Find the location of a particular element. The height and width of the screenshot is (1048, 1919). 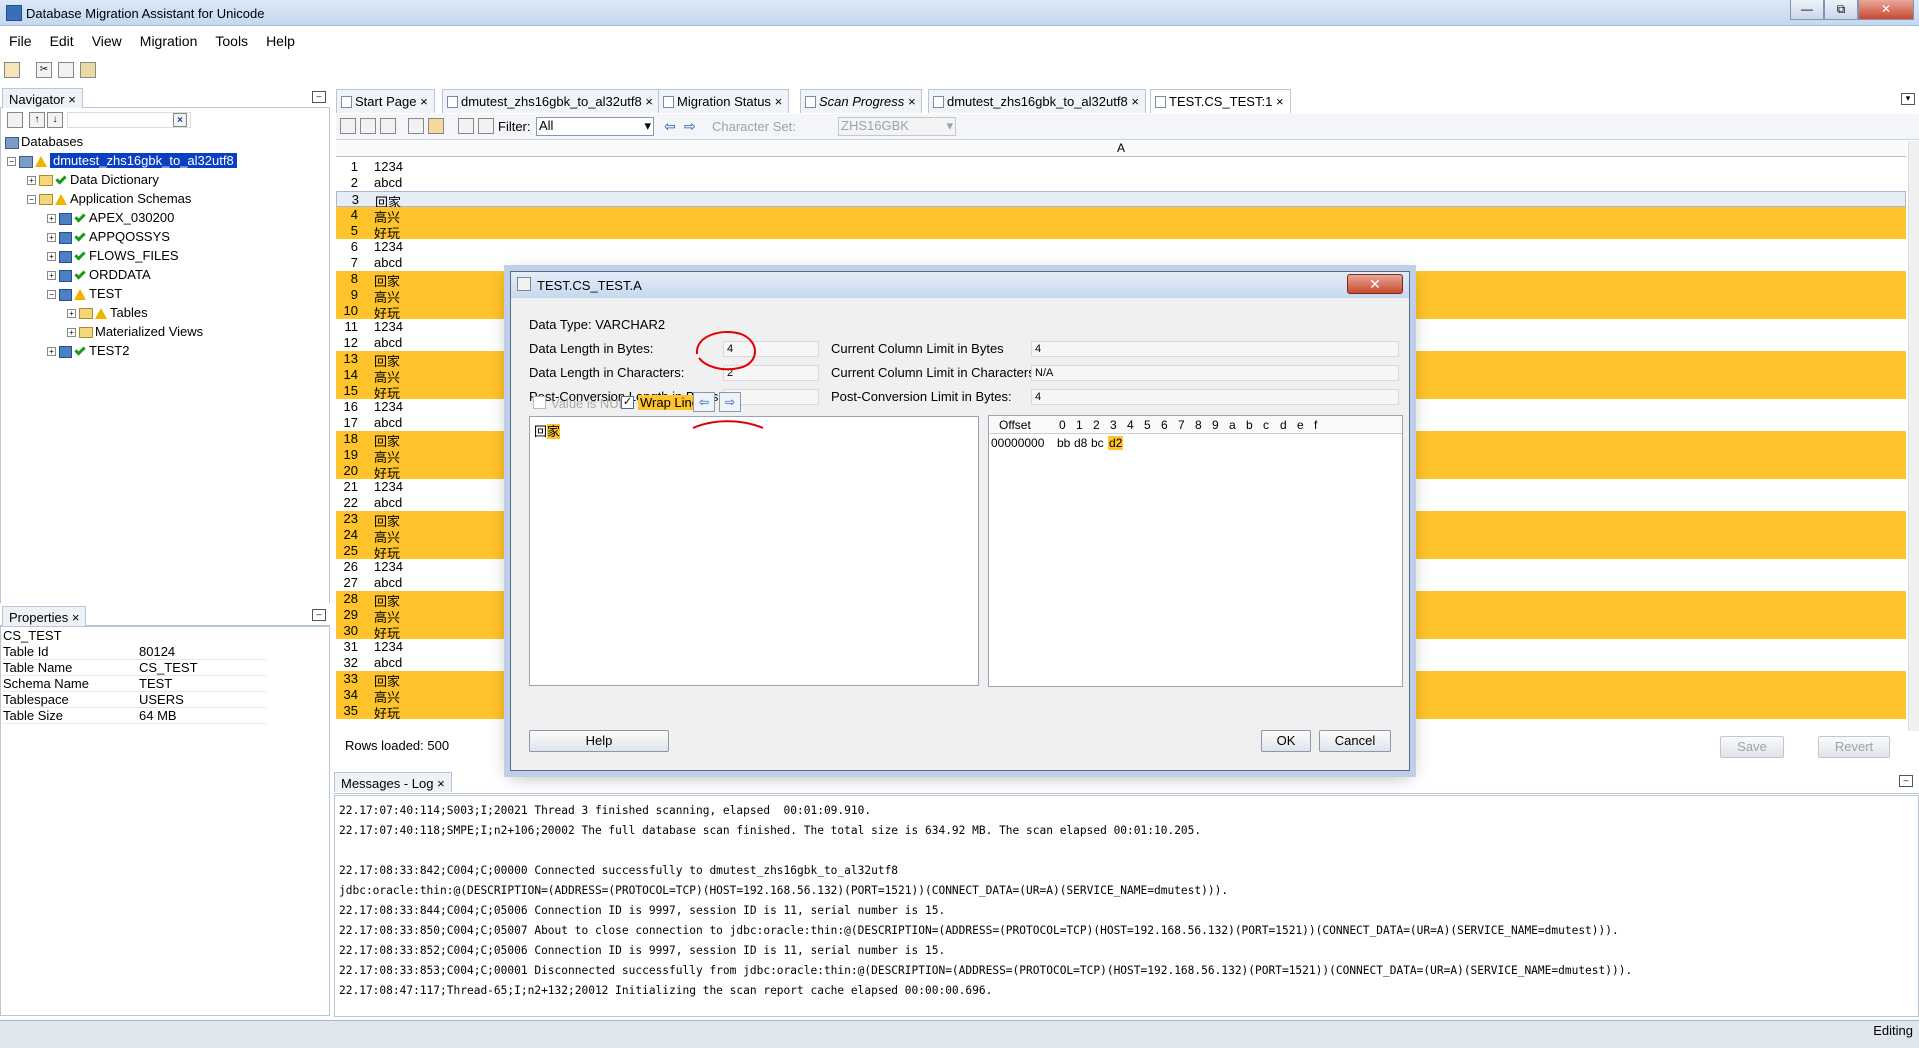

tree-schema-flows-files: + FLOWS_FILES is located at coordinates (113, 256).